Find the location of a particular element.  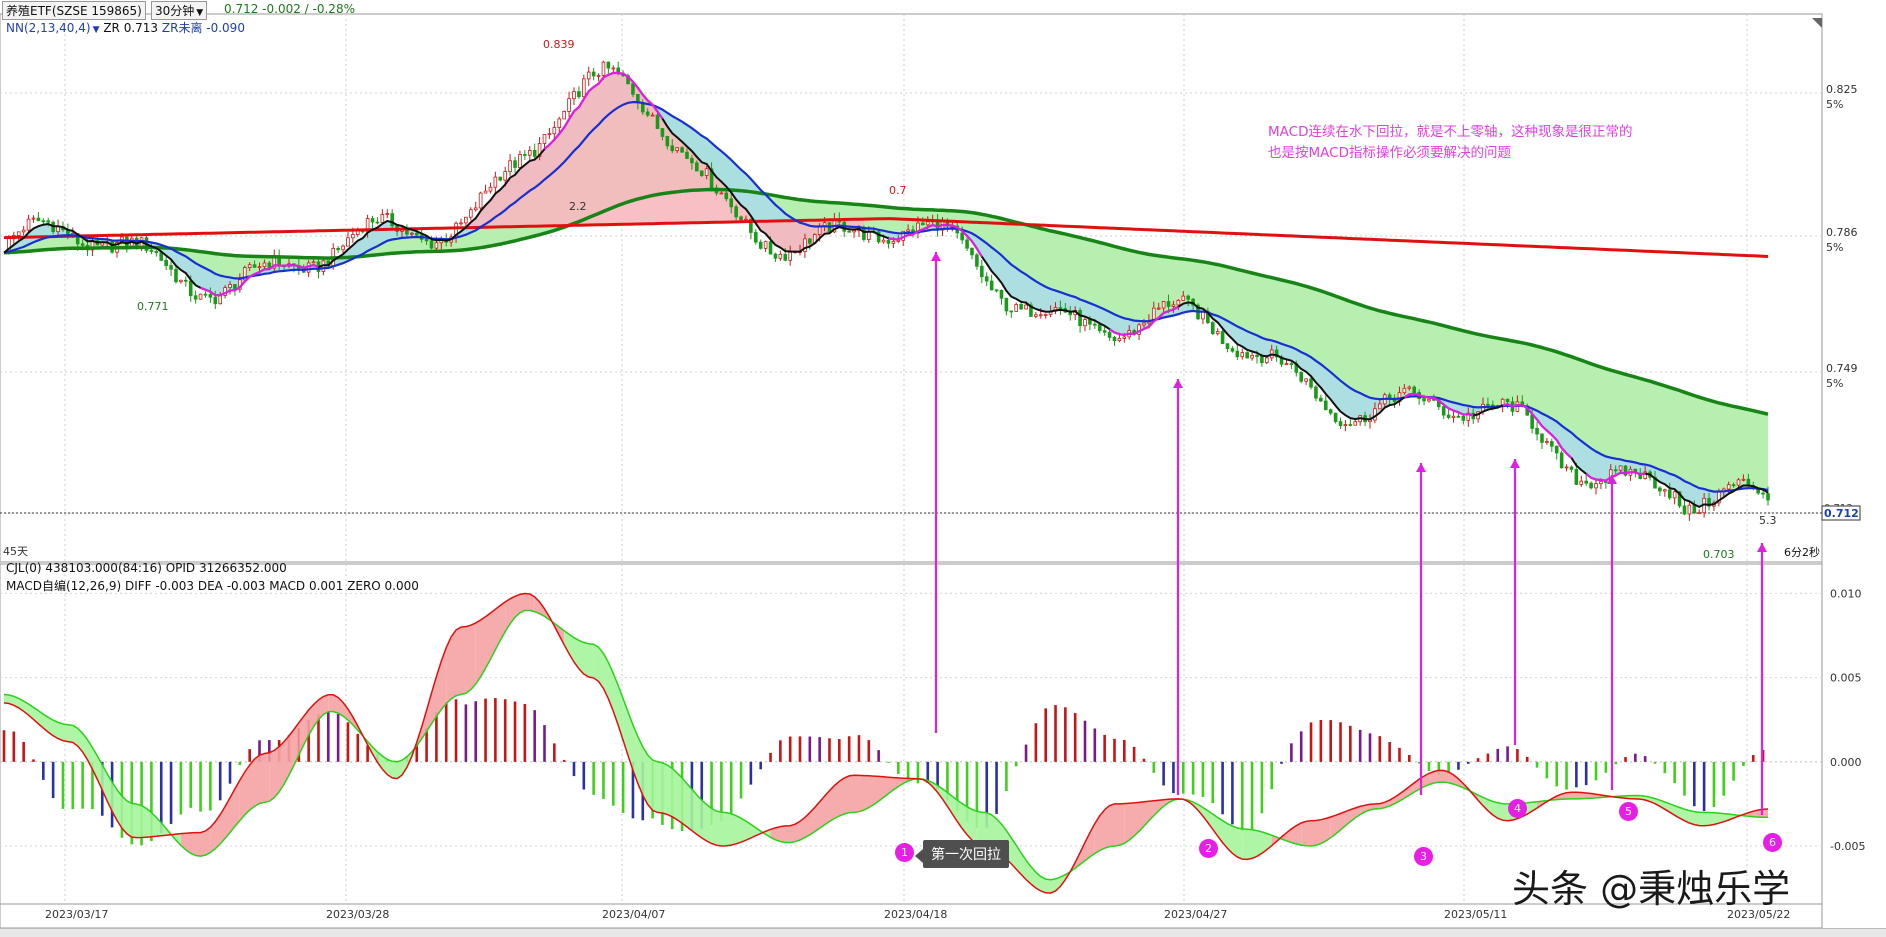

chevron-down-icon: ▼ is located at coordinates (200, 13).